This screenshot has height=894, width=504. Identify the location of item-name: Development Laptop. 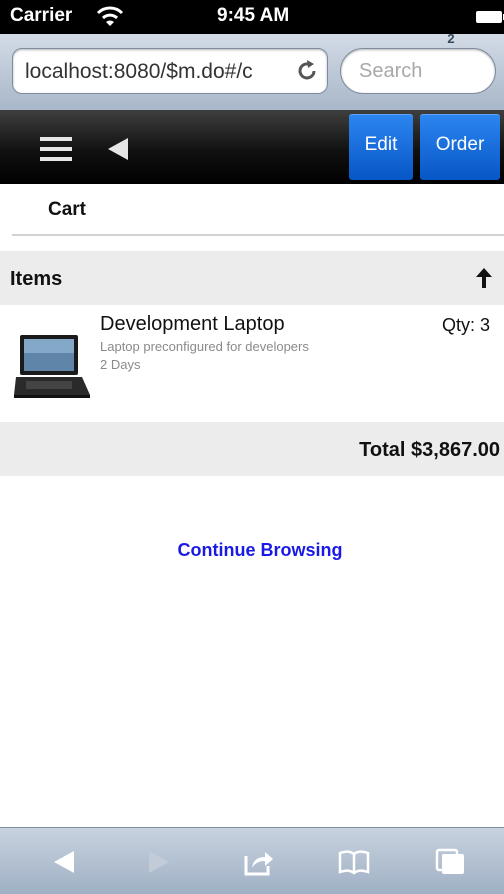
(192, 324).